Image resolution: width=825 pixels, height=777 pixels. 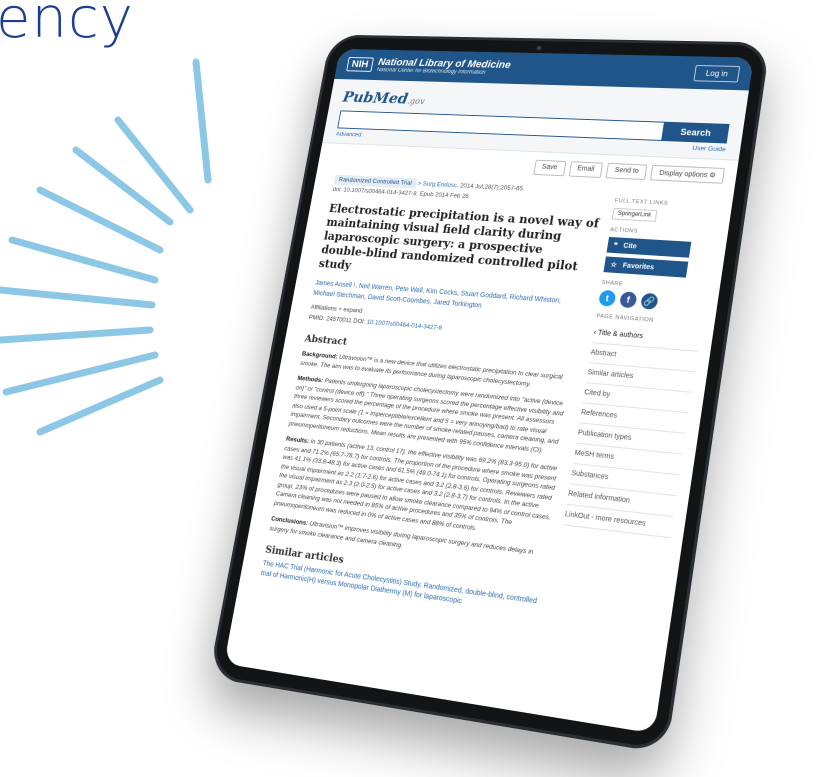 What do you see at coordinates (586, 169) in the screenshot?
I see `email-button: Email` at bounding box center [586, 169].